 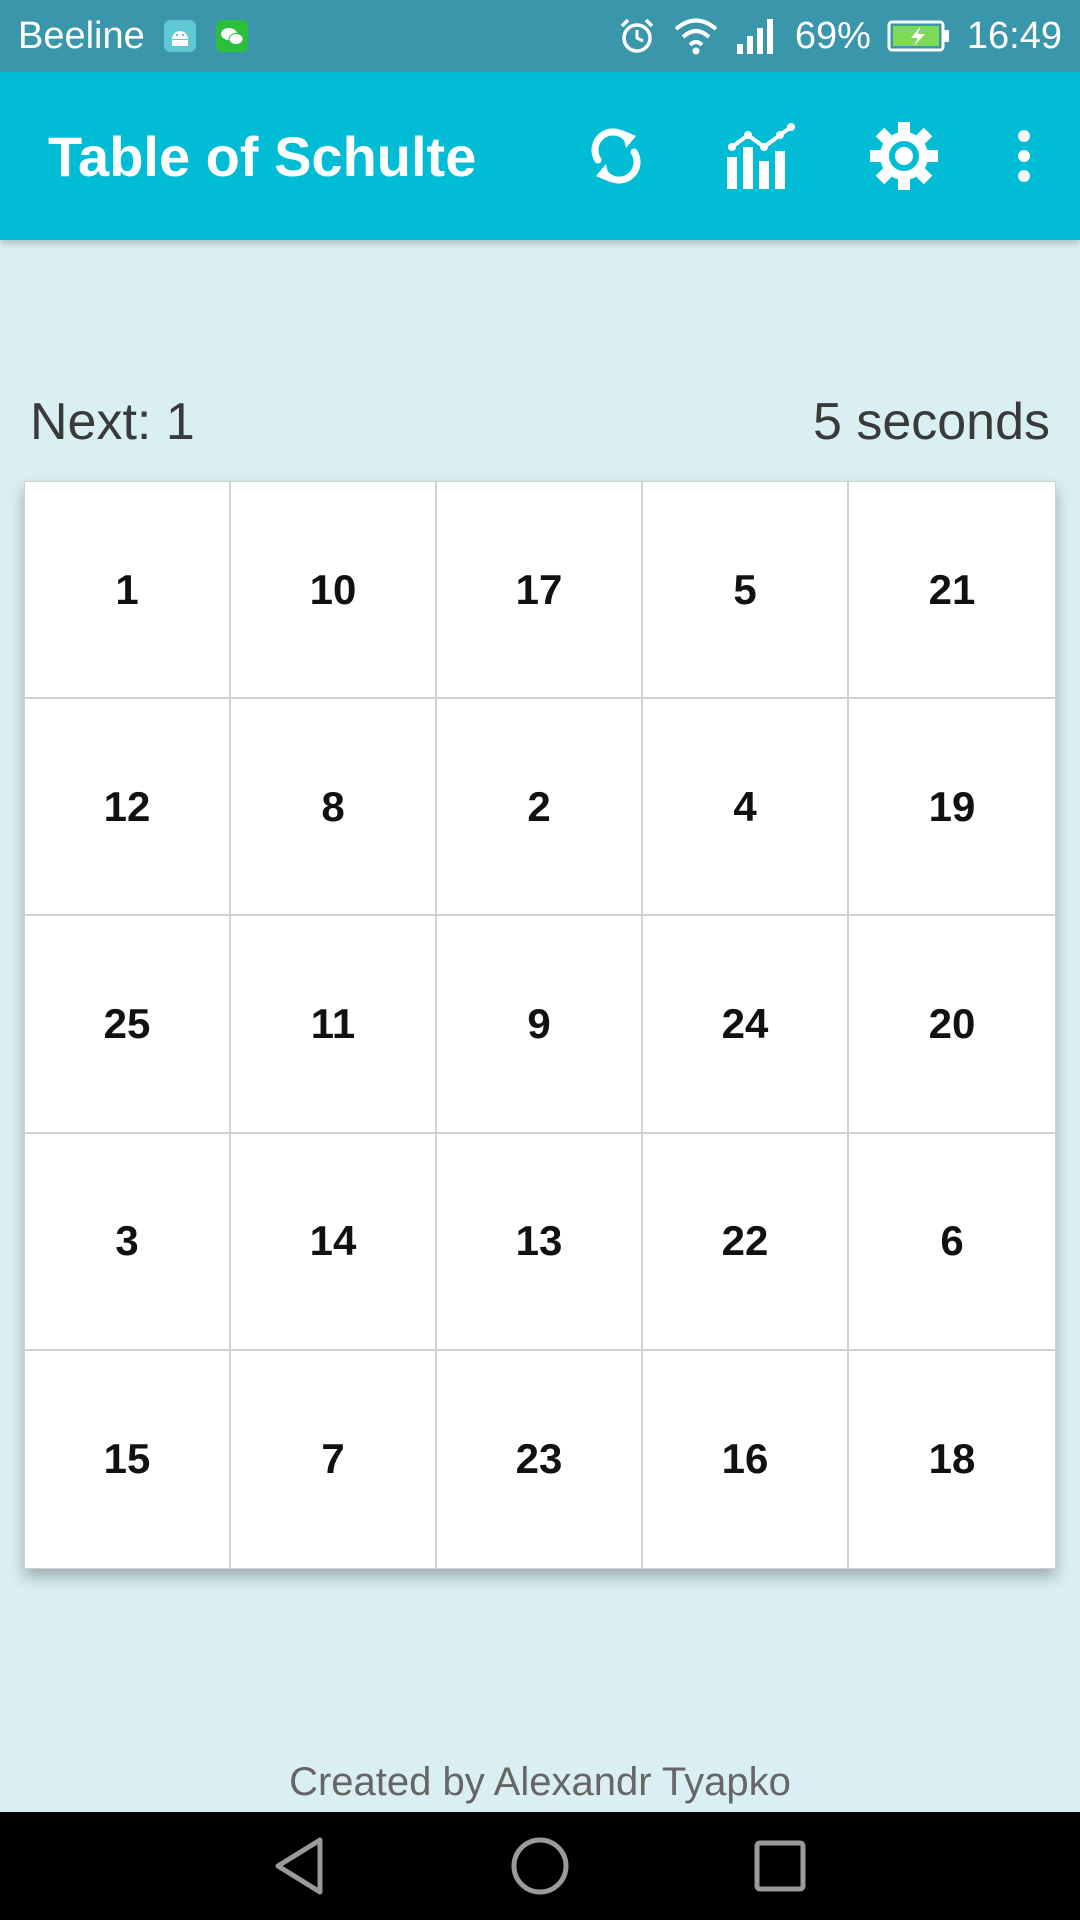 I want to click on grid-cell: 20, so click(x=952, y=1025).